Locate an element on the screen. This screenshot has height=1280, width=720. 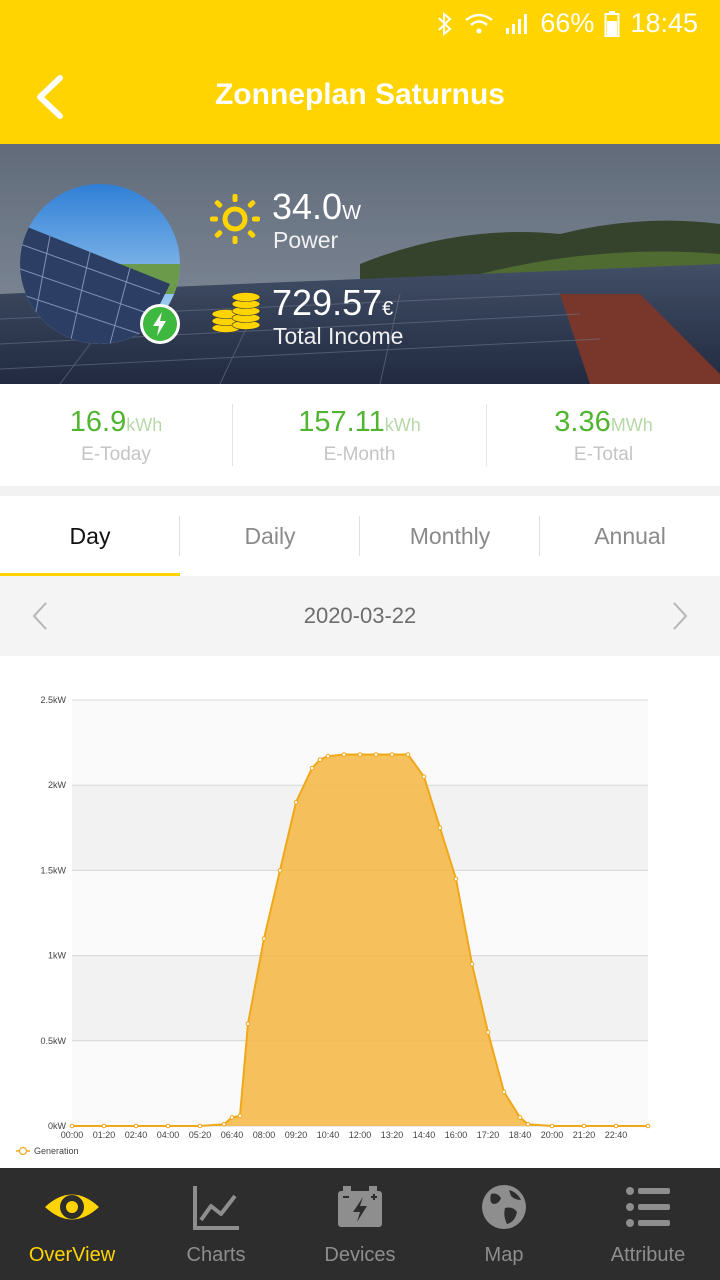
battery-icon is located at coordinates (612, 23).